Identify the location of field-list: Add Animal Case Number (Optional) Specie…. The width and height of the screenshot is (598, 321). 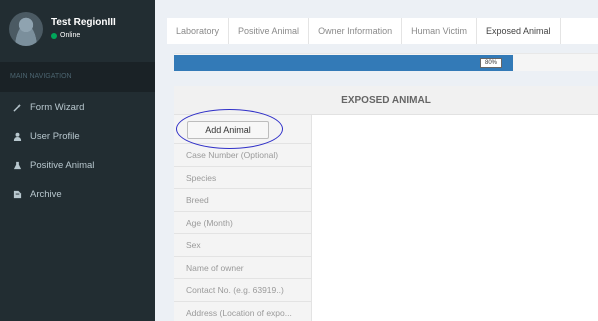
(243, 218).